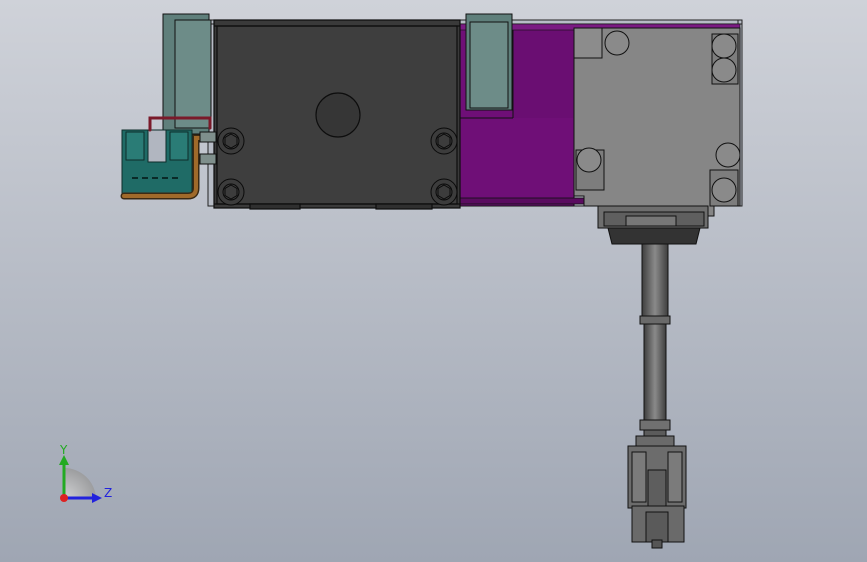  I want to click on bolt-bottom-right, so click(444, 192).